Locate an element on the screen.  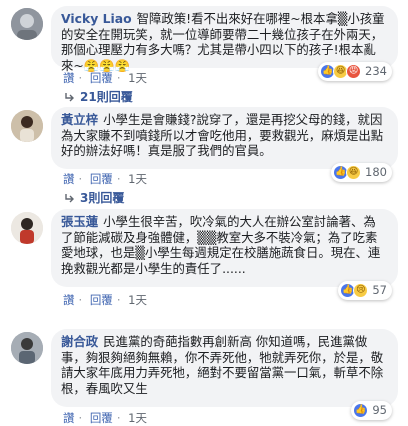
sad-reaction-icon: 😢 is located at coordinates (361, 290).